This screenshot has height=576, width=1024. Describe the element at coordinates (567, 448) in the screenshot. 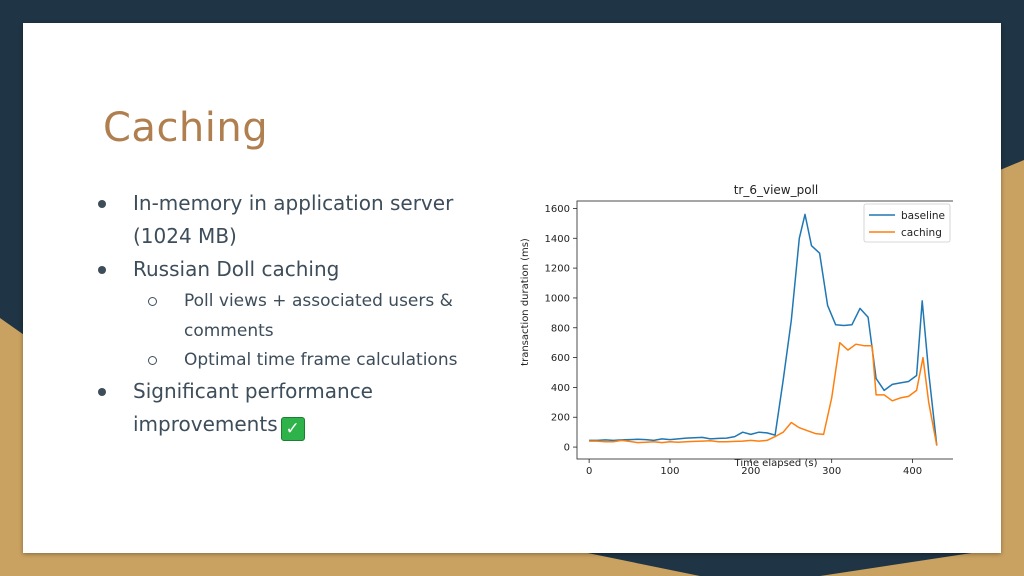

I see `y-tick-label: 0` at that location.